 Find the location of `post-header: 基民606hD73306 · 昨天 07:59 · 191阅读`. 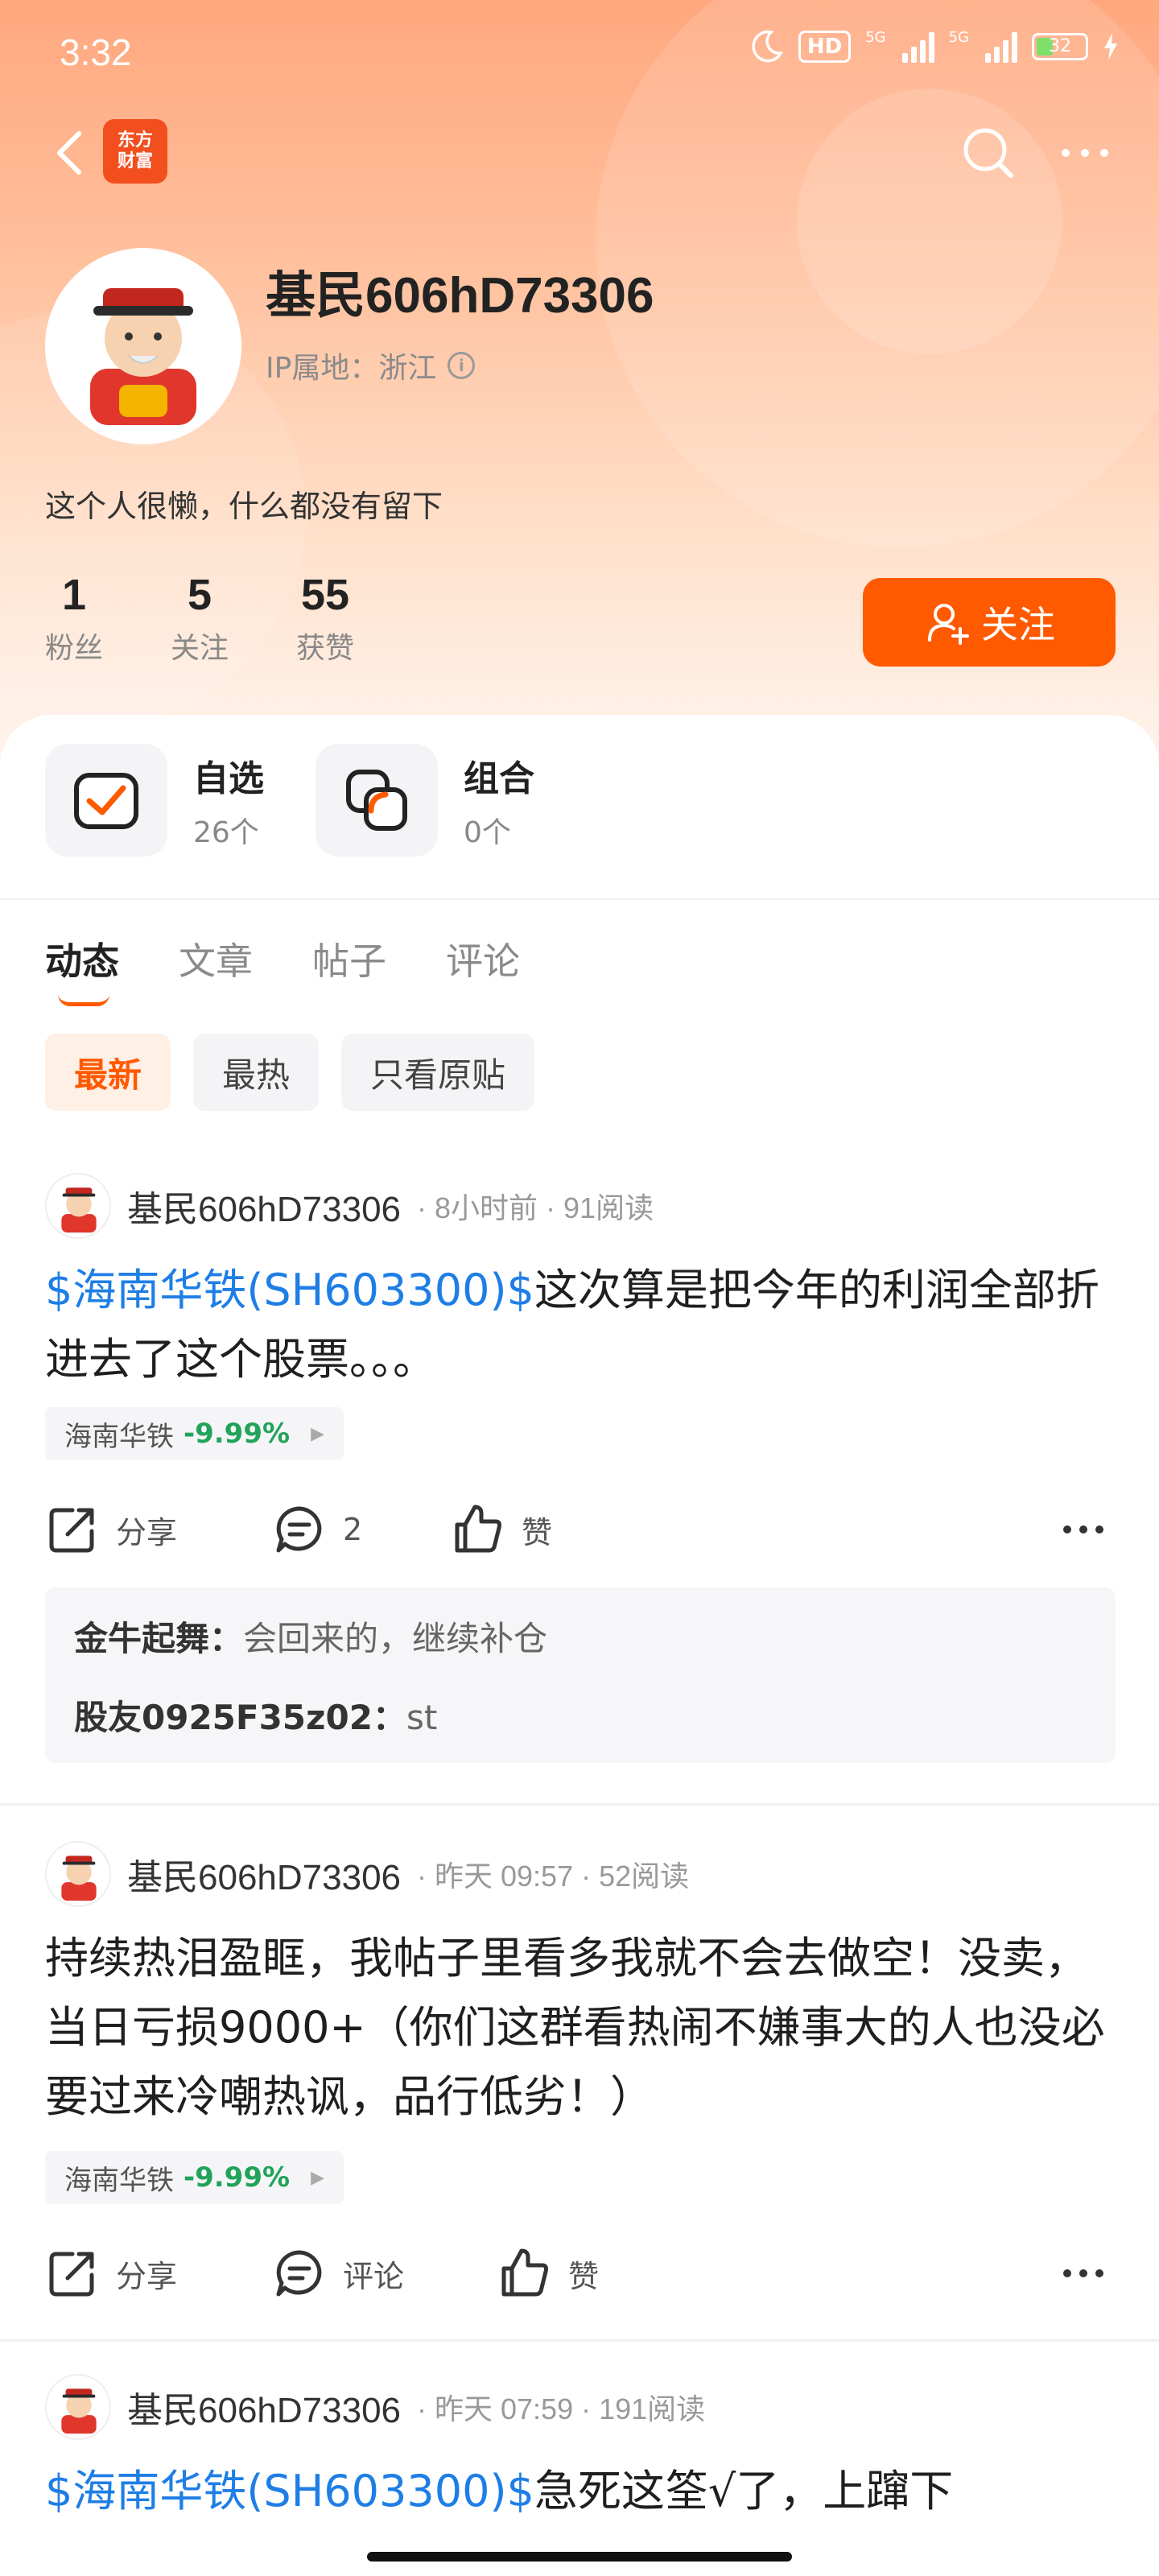

post-header: 基民606hD73306 · 昨天 07:59 · 191阅读 is located at coordinates (375, 2407).